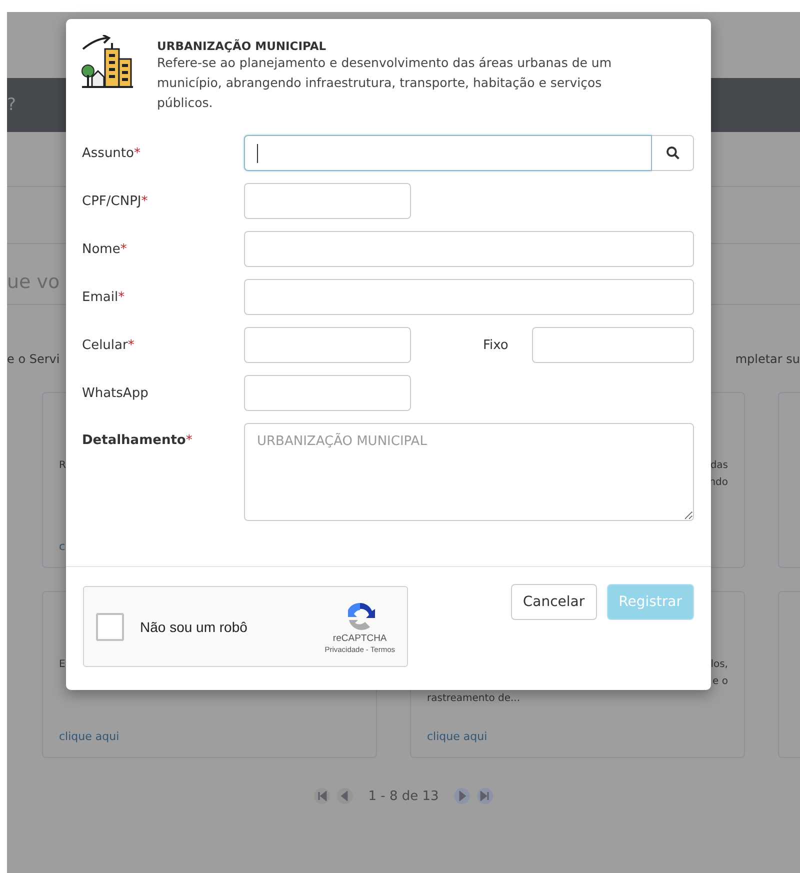  What do you see at coordinates (108, 62) in the screenshot?
I see `city-icon` at bounding box center [108, 62].